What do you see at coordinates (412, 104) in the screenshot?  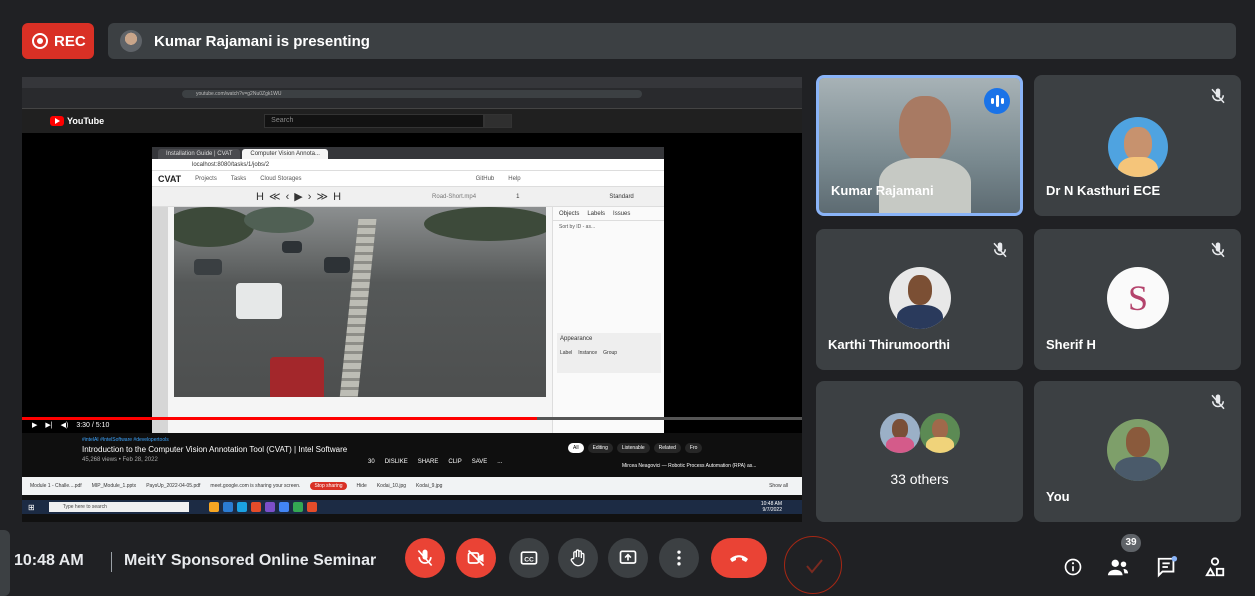 I see `bookmarks-bar` at bounding box center [412, 104].